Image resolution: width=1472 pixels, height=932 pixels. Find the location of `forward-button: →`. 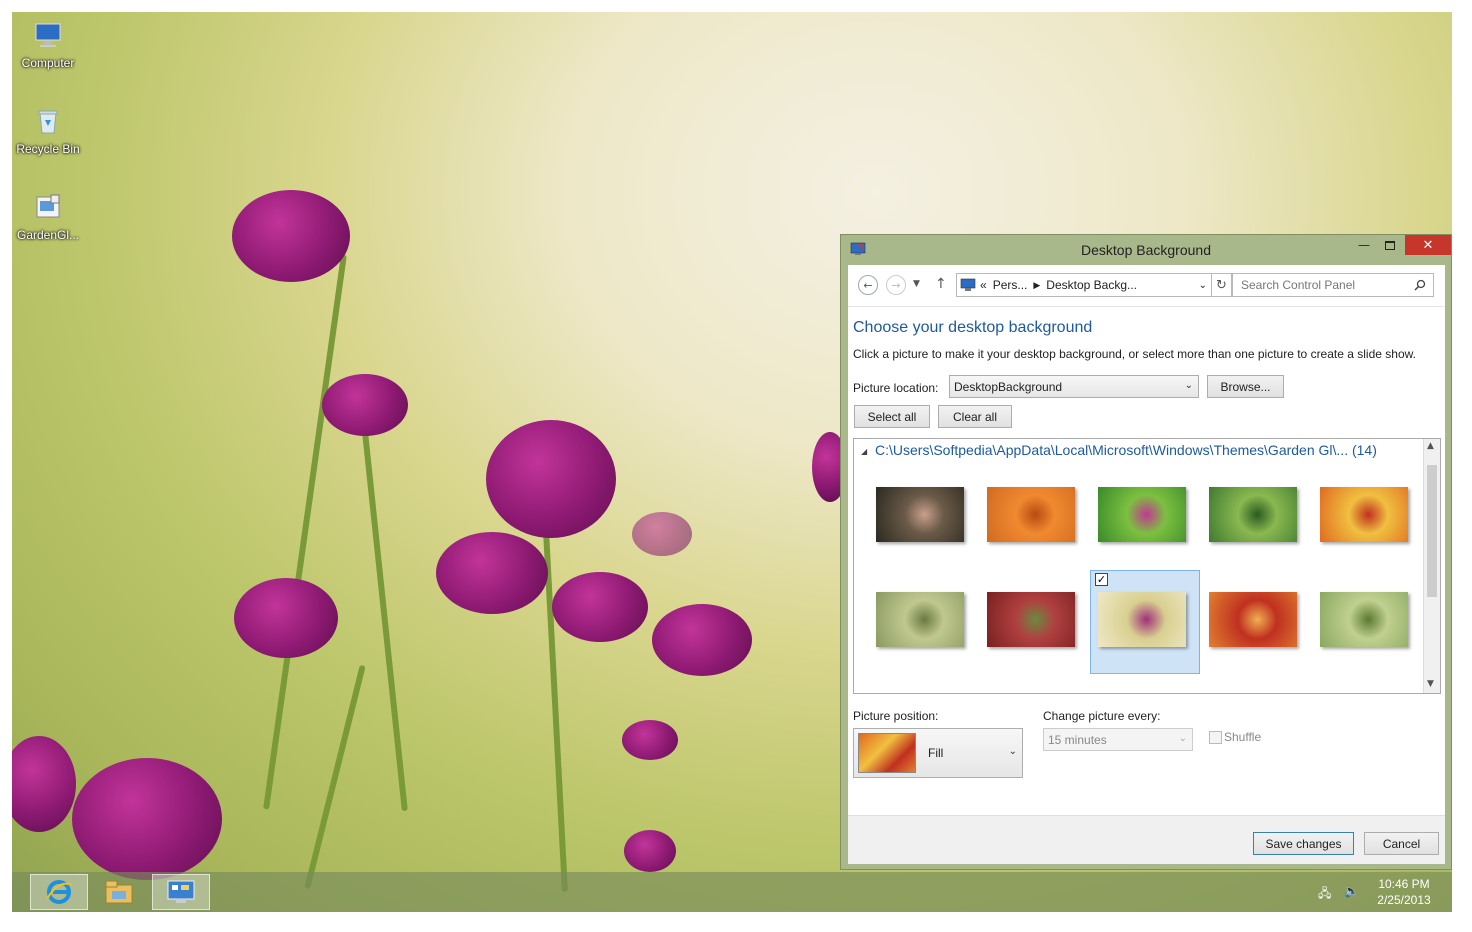

forward-button: → is located at coordinates (896, 285).